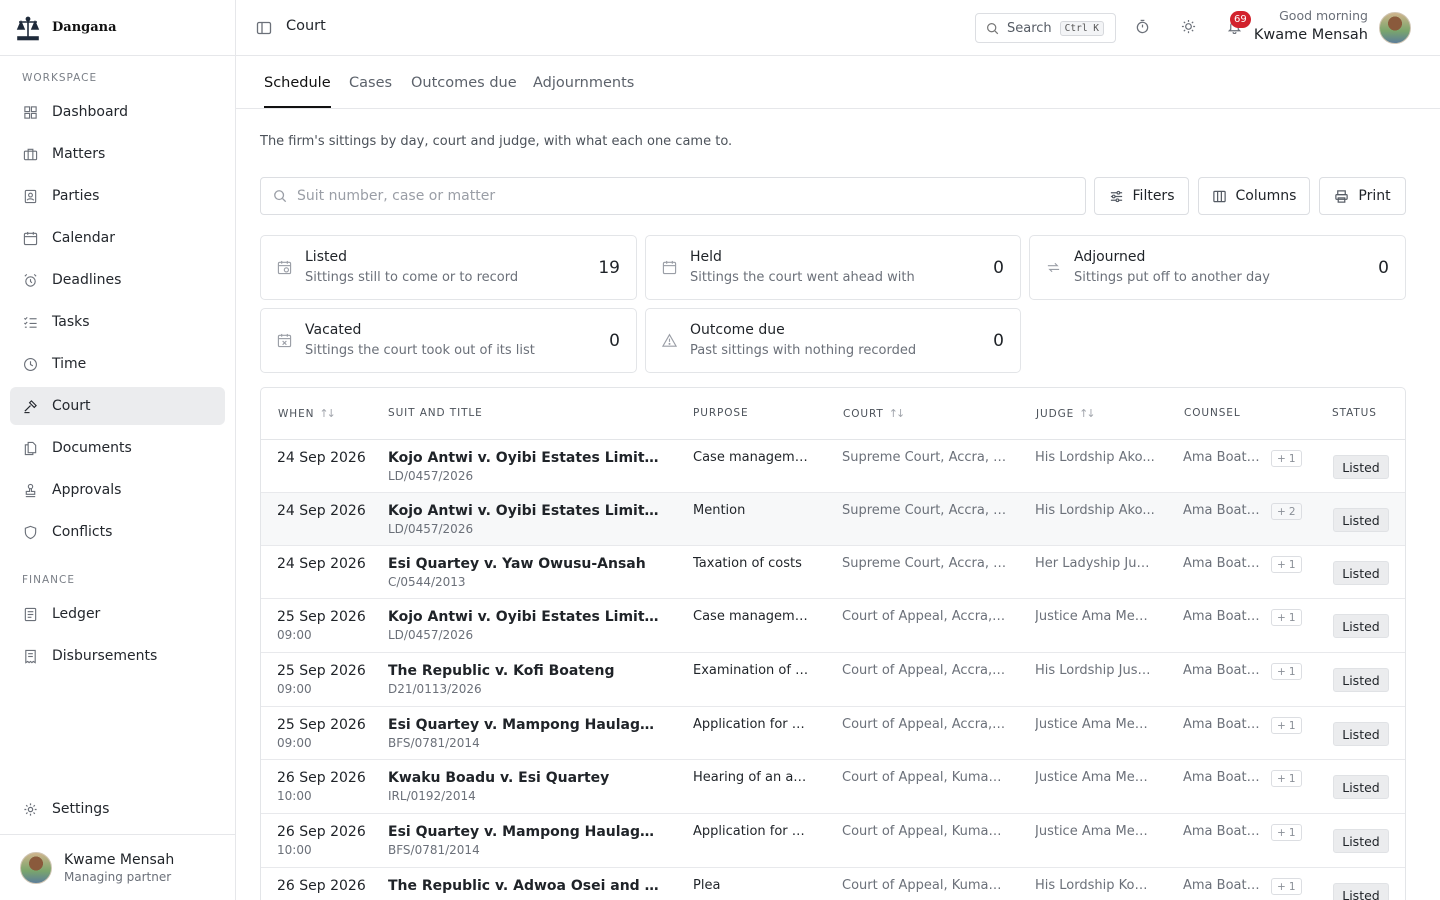  What do you see at coordinates (1054, 268) in the screenshot?
I see `repeat-icon` at bounding box center [1054, 268].